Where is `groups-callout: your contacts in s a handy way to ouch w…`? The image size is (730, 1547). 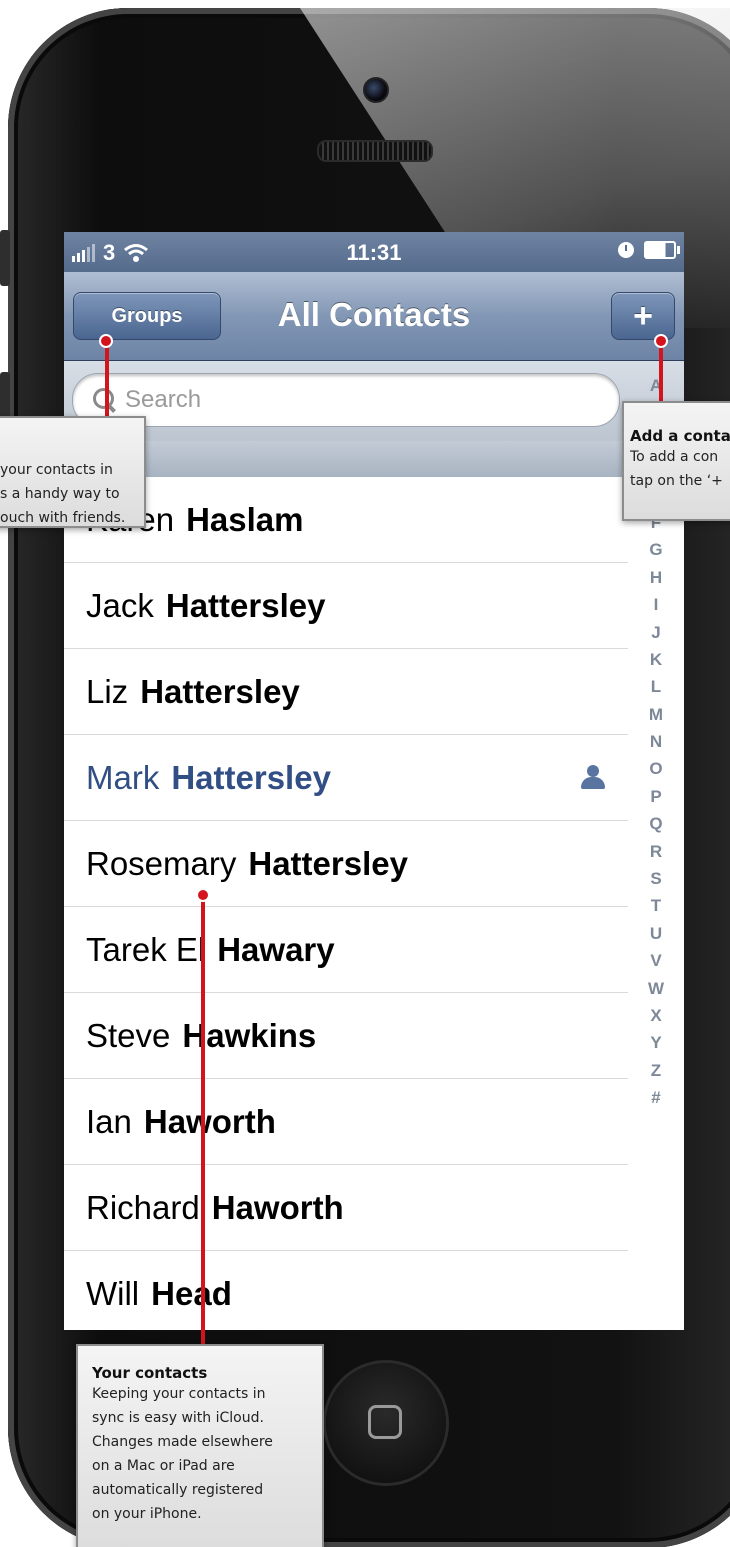 groups-callout: your contacts in s a handy way to ouch w… is located at coordinates (73, 472).